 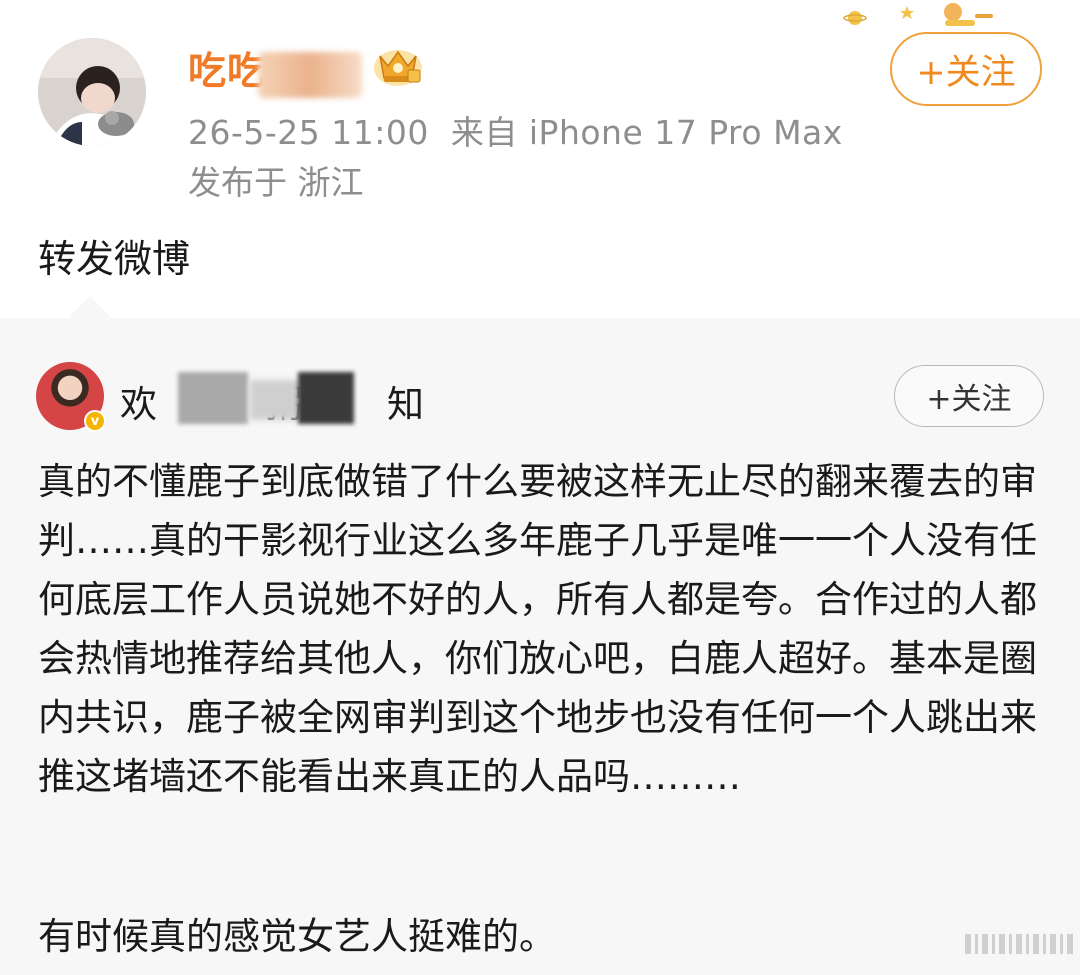 I want to click on quoted-follow-button: +关注, so click(x=969, y=396).